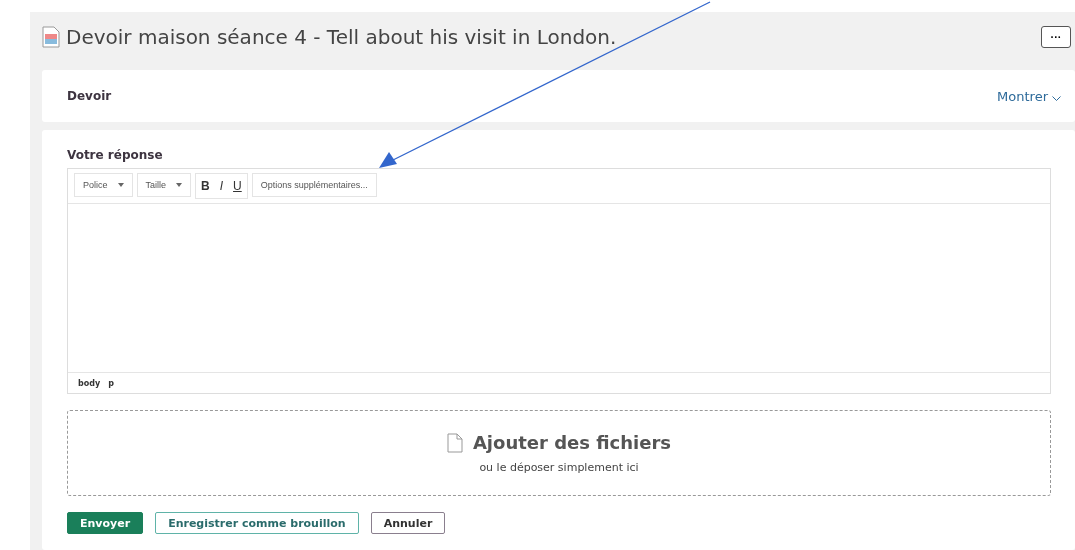 This screenshot has width=1075, height=550. Describe the element at coordinates (342, 37) in the screenshot. I see `page-title: Devoir maison séance 4 - Tell about his visit in London.` at that location.